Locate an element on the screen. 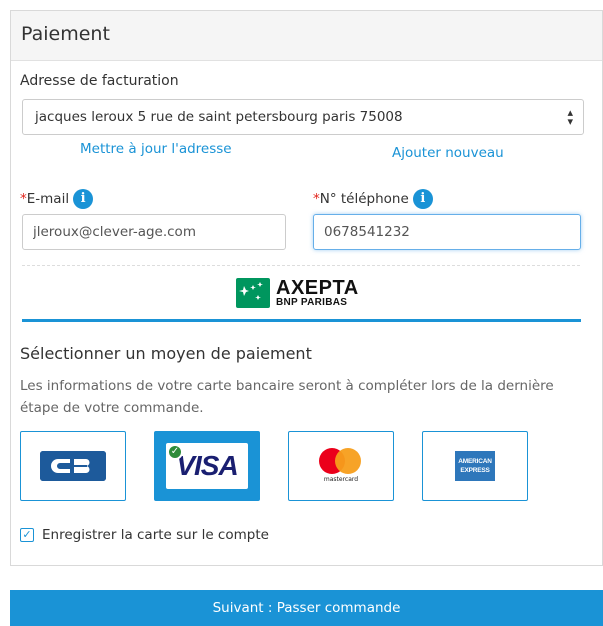 This screenshot has width=603, height=626. email-label-text: E-mail is located at coordinates (48, 199).